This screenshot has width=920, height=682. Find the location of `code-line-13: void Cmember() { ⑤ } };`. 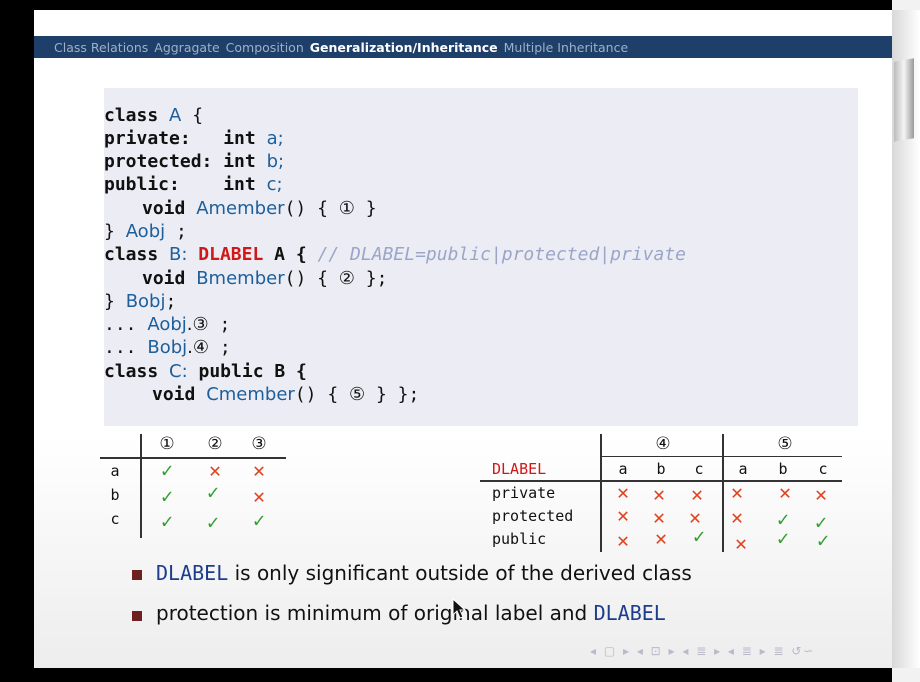

code-line-13: void Cmember() { ⑤ } }; is located at coordinates (285, 394).